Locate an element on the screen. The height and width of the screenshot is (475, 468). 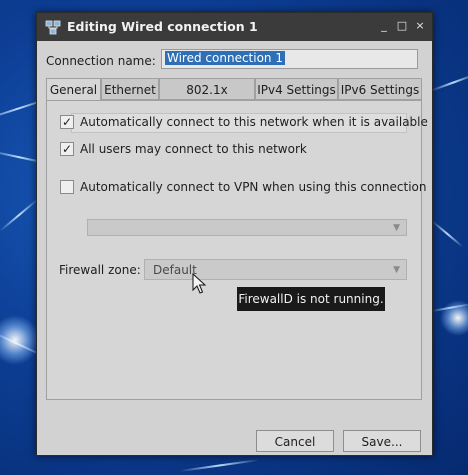
tab-ethernet: Ethernet is located at coordinates (130, 89).